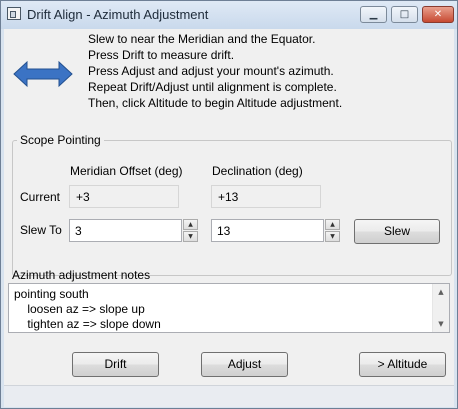  What do you see at coordinates (397, 231) in the screenshot?
I see `slew-button: Slew` at bounding box center [397, 231].